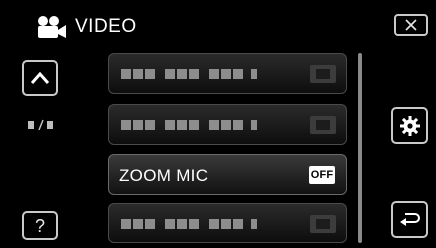  I want to click on close-icon, so click(411, 25).